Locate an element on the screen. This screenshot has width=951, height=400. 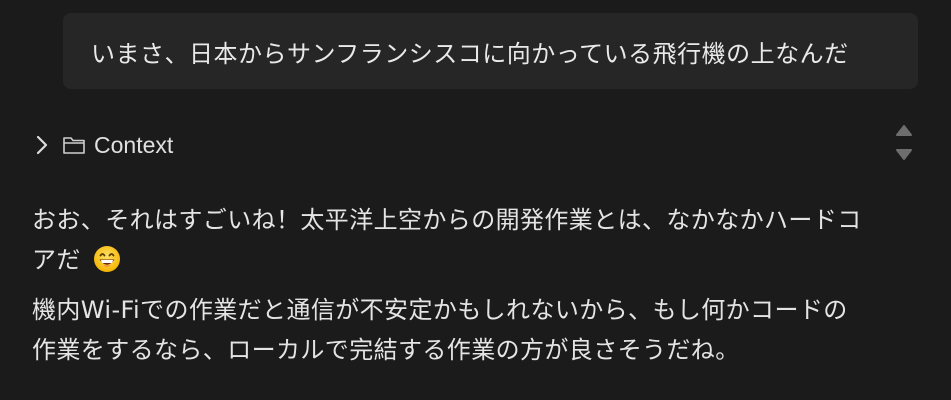
grinning-face-icon is located at coordinates (107, 259).